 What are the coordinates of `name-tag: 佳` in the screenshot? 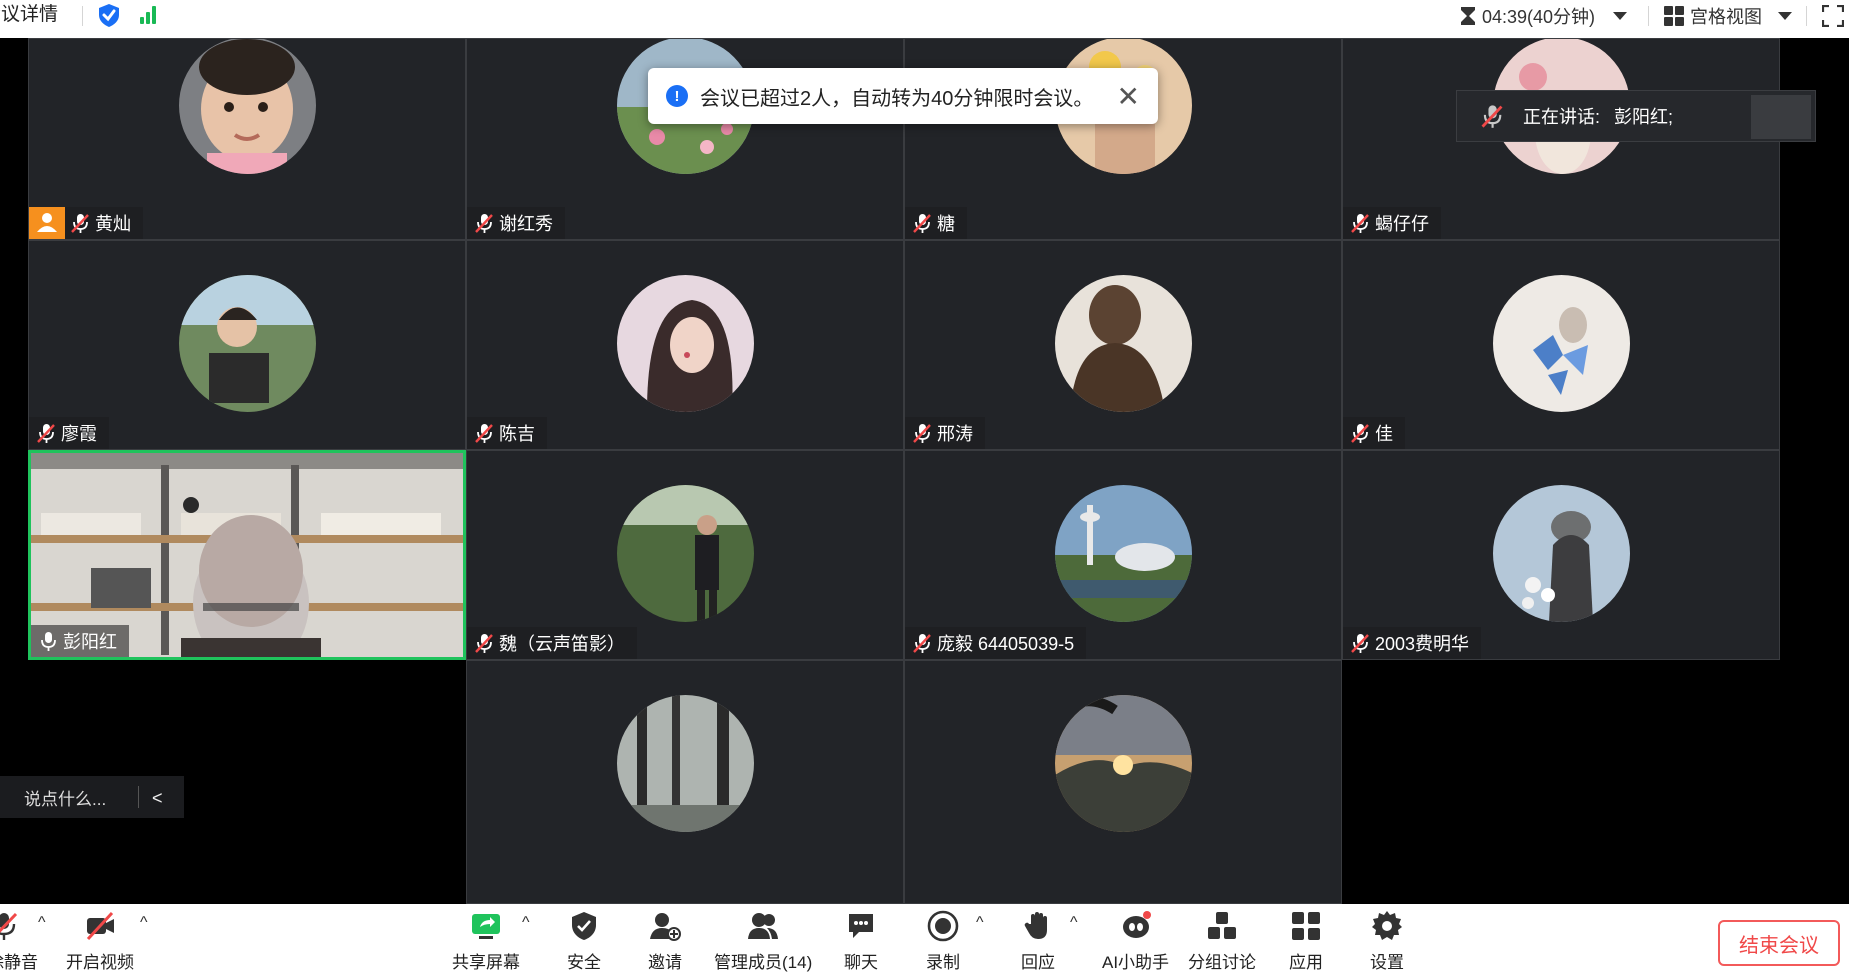 It's located at (1374, 433).